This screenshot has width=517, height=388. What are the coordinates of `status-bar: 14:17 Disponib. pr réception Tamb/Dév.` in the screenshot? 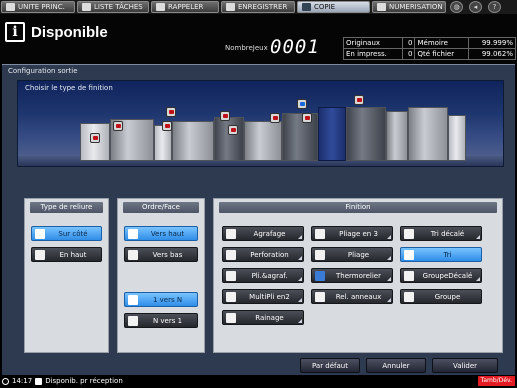 It's located at (258, 381).